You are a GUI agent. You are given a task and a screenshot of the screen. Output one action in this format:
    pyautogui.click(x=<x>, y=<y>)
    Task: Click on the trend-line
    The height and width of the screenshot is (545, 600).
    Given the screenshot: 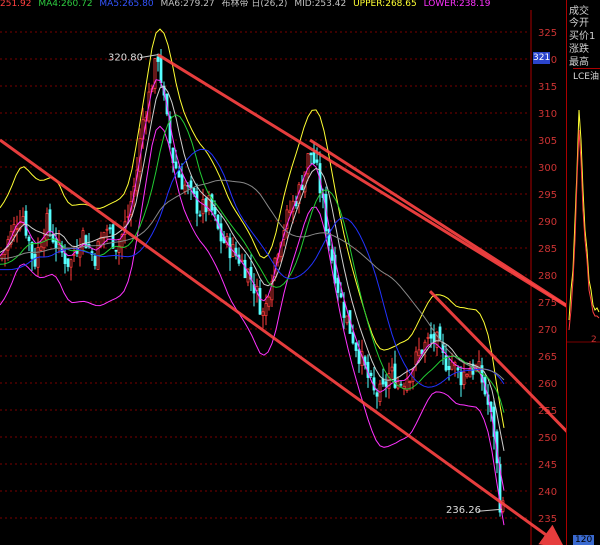 What is the action you would take?
    pyautogui.click(x=510, y=374)
    